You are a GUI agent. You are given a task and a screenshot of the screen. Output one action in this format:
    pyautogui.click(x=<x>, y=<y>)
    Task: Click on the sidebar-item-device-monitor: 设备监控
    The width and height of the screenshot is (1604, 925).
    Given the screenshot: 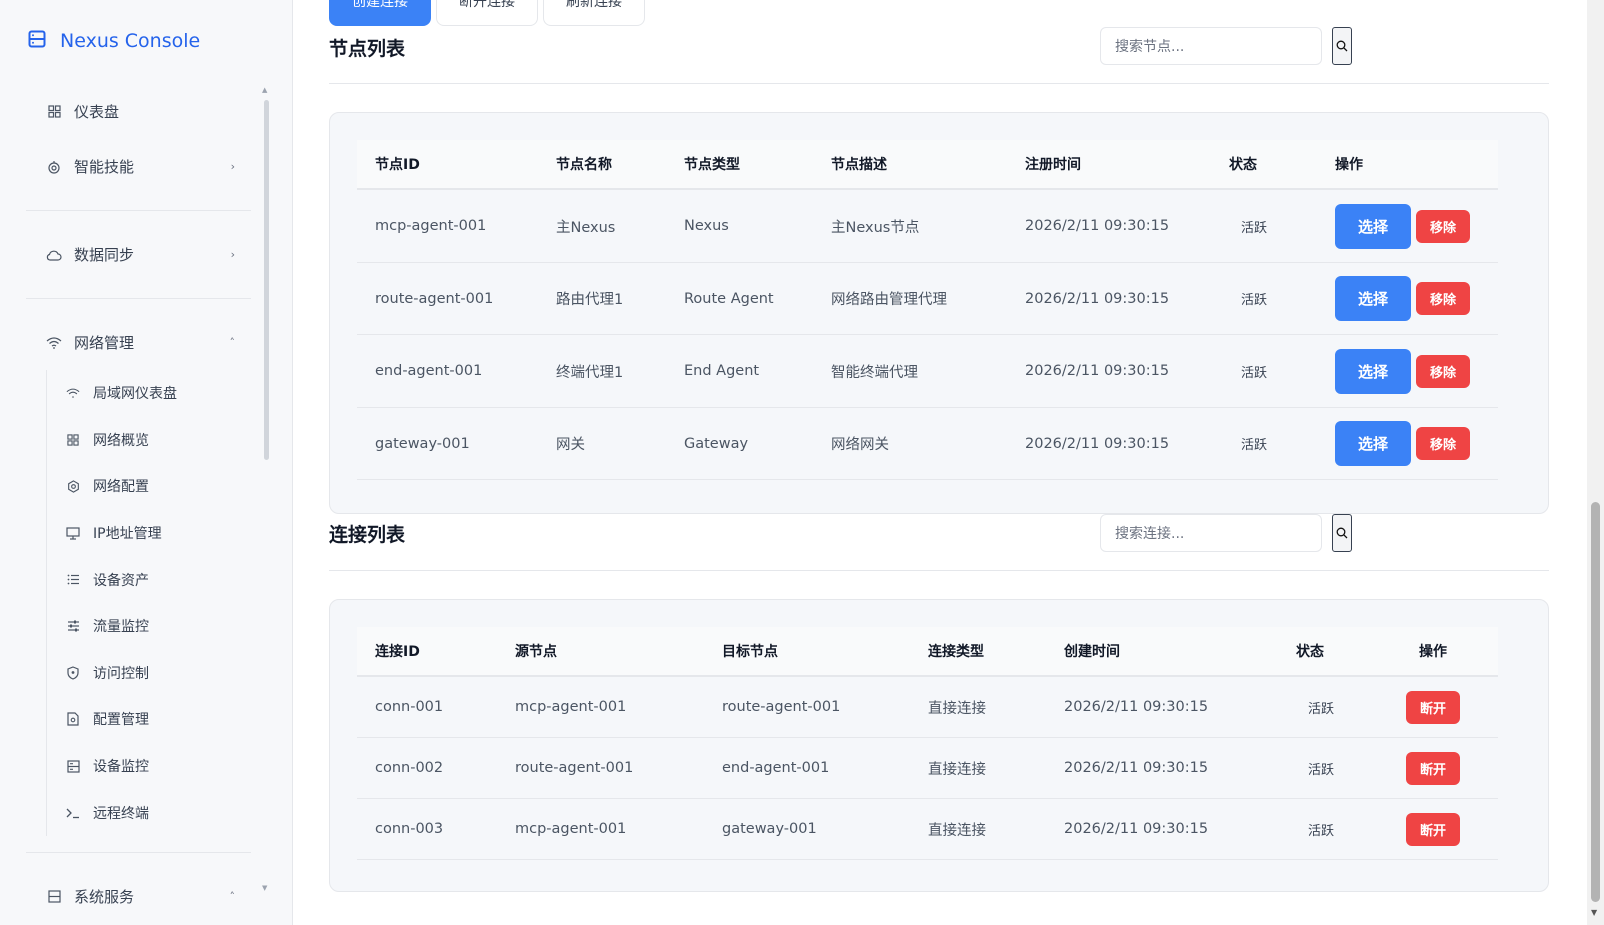 What is the action you would take?
    pyautogui.click(x=149, y=766)
    